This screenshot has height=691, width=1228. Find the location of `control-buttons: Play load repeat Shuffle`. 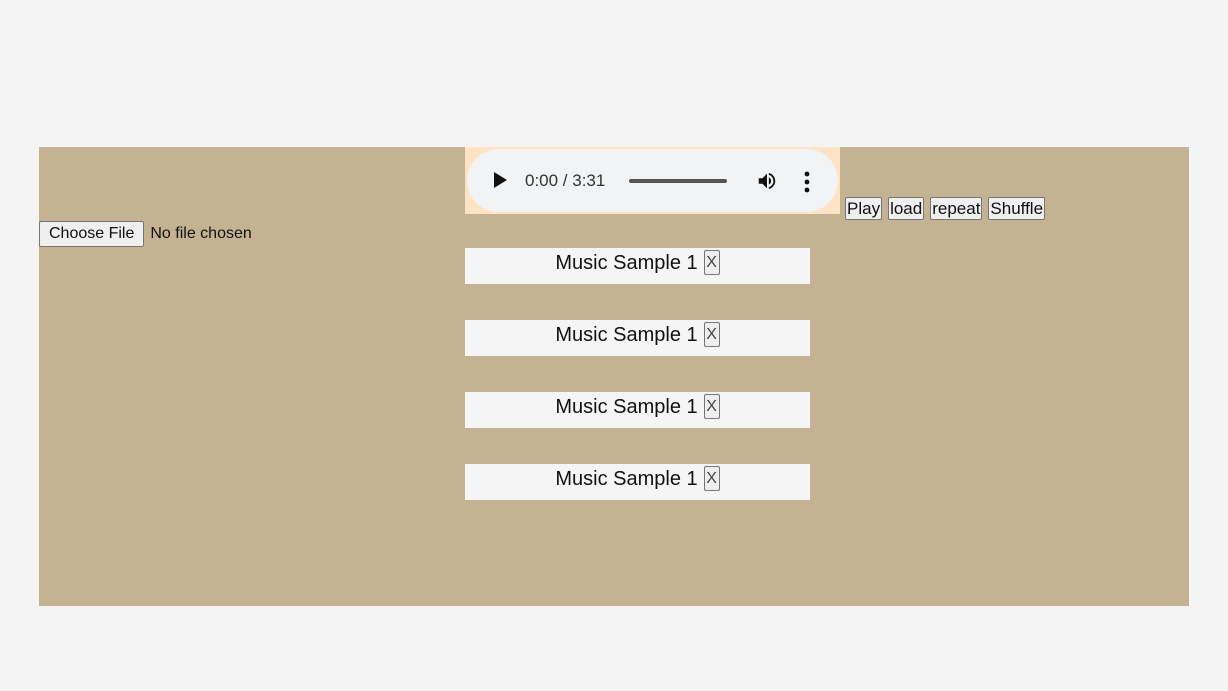

control-buttons: Play load repeat Shuffle is located at coordinates (945, 208).